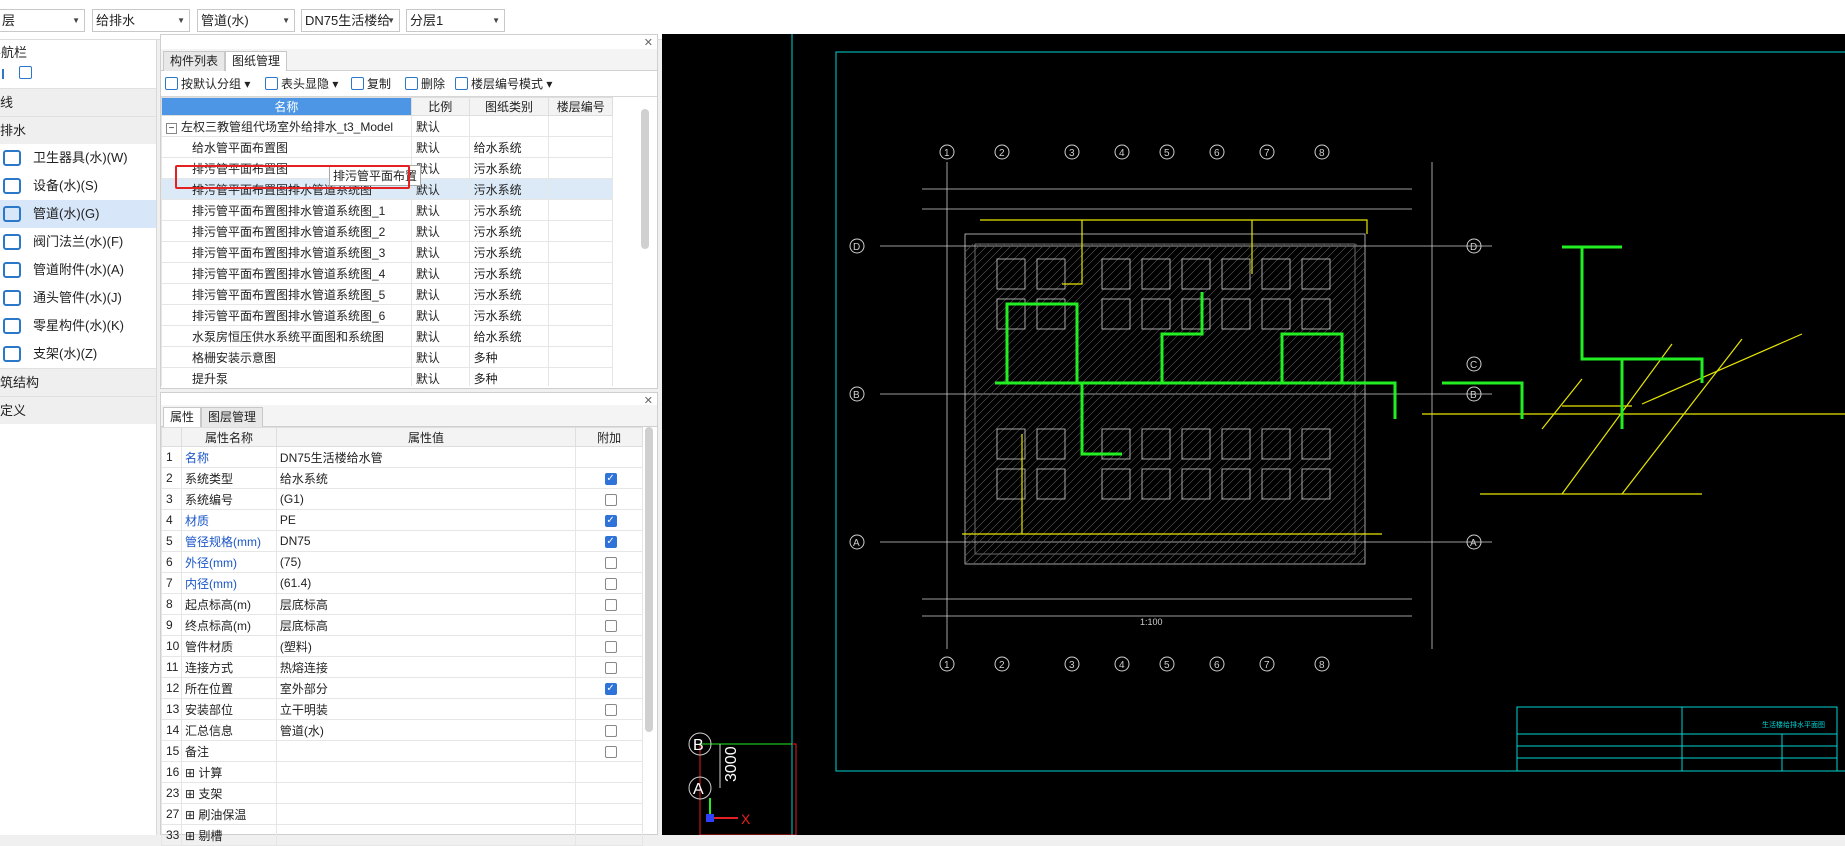  Describe the element at coordinates (78, 410) in the screenshot. I see `nav-category-custom: 定义` at that location.